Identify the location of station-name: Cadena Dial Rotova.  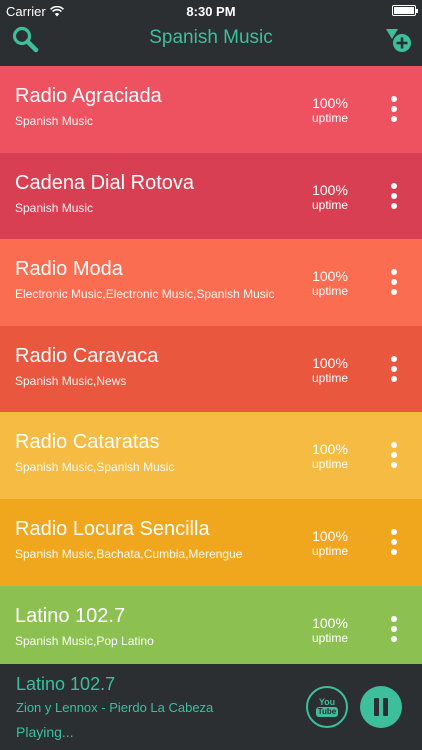
(104, 182).